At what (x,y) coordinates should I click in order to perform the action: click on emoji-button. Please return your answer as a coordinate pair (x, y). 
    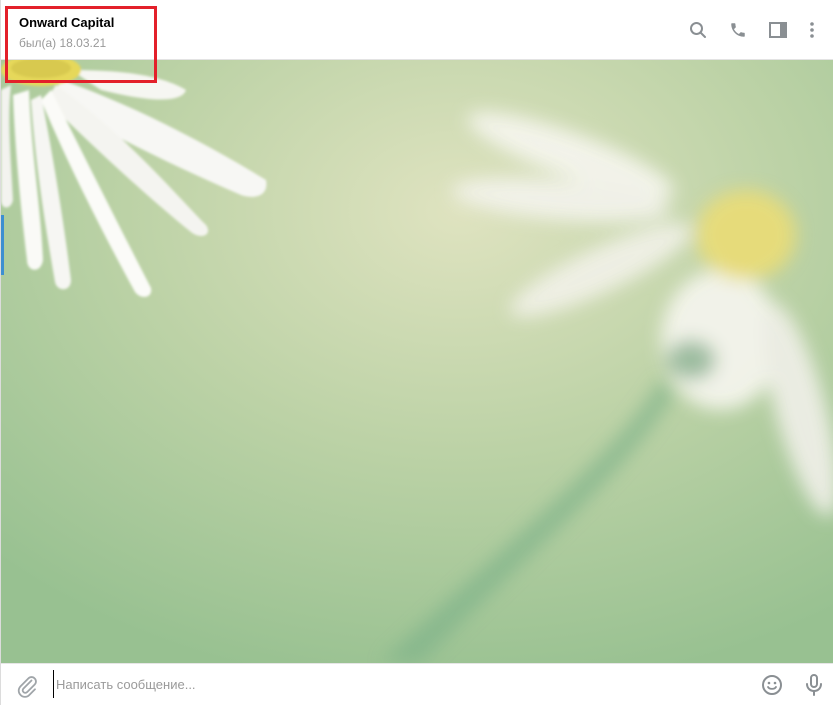
    Looking at the image, I should click on (772, 685).